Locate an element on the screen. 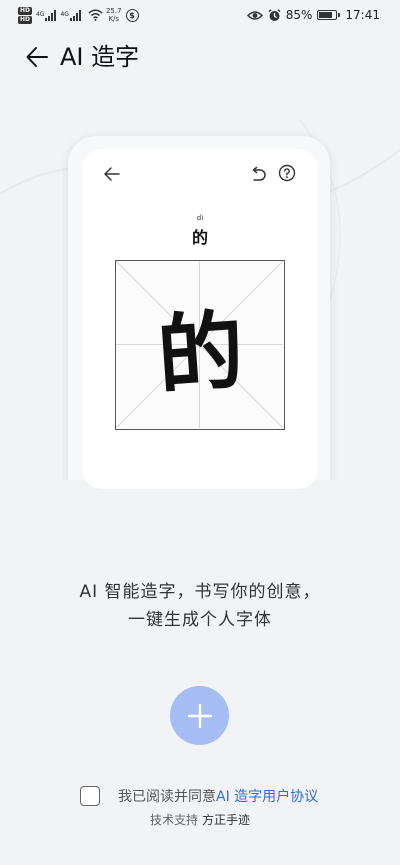 The width and height of the screenshot is (400, 865). back-arrow-icon is located at coordinates (37, 57).